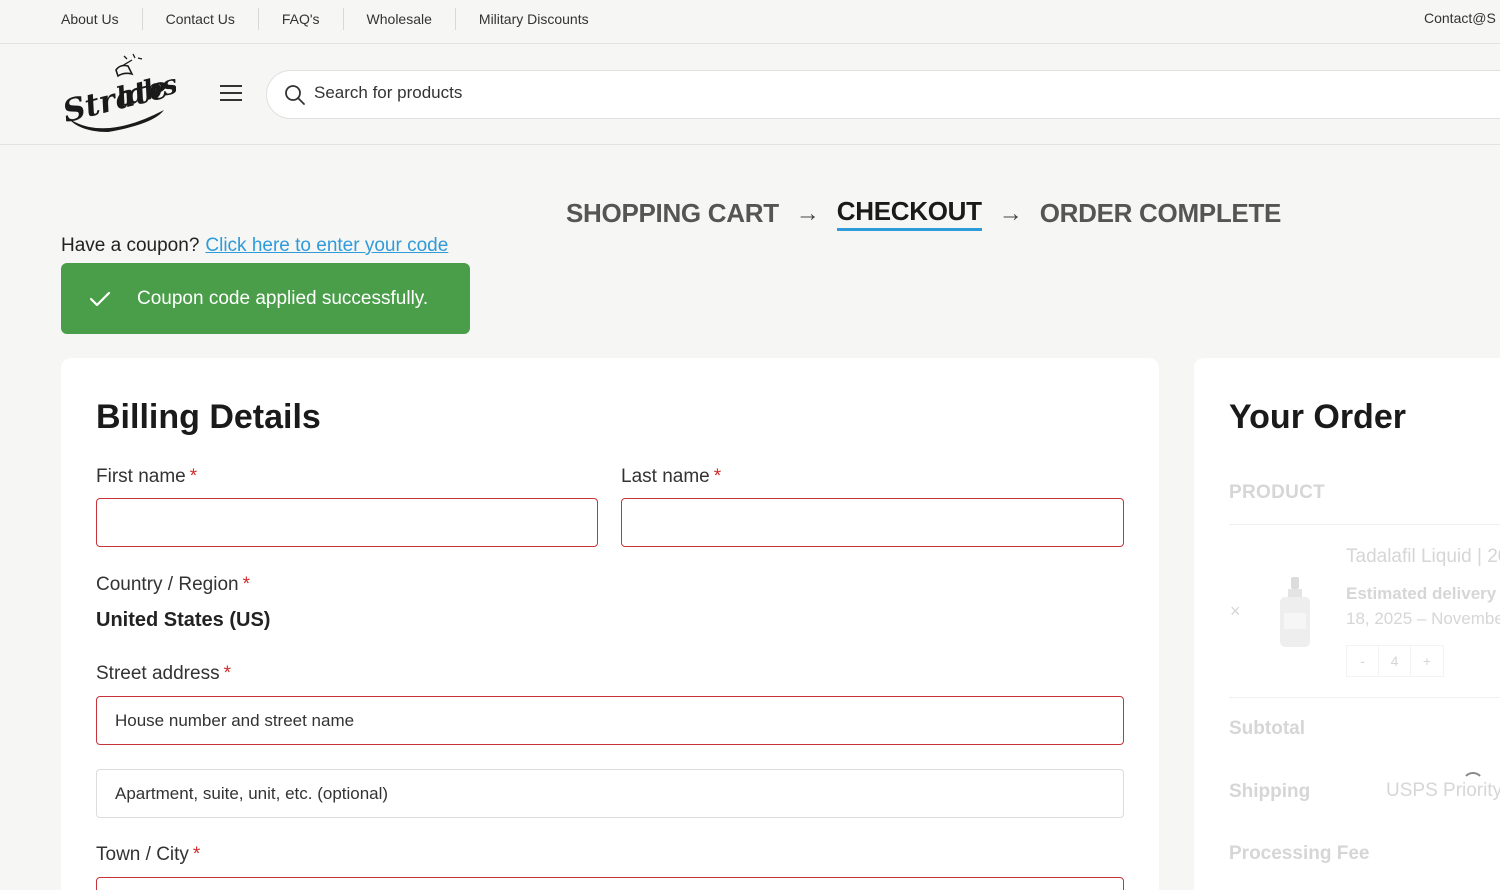 The width and height of the screenshot is (1500, 890). Describe the element at coordinates (672, 213) in the screenshot. I see `step-shopping-cart: SHOPPING CART` at that location.